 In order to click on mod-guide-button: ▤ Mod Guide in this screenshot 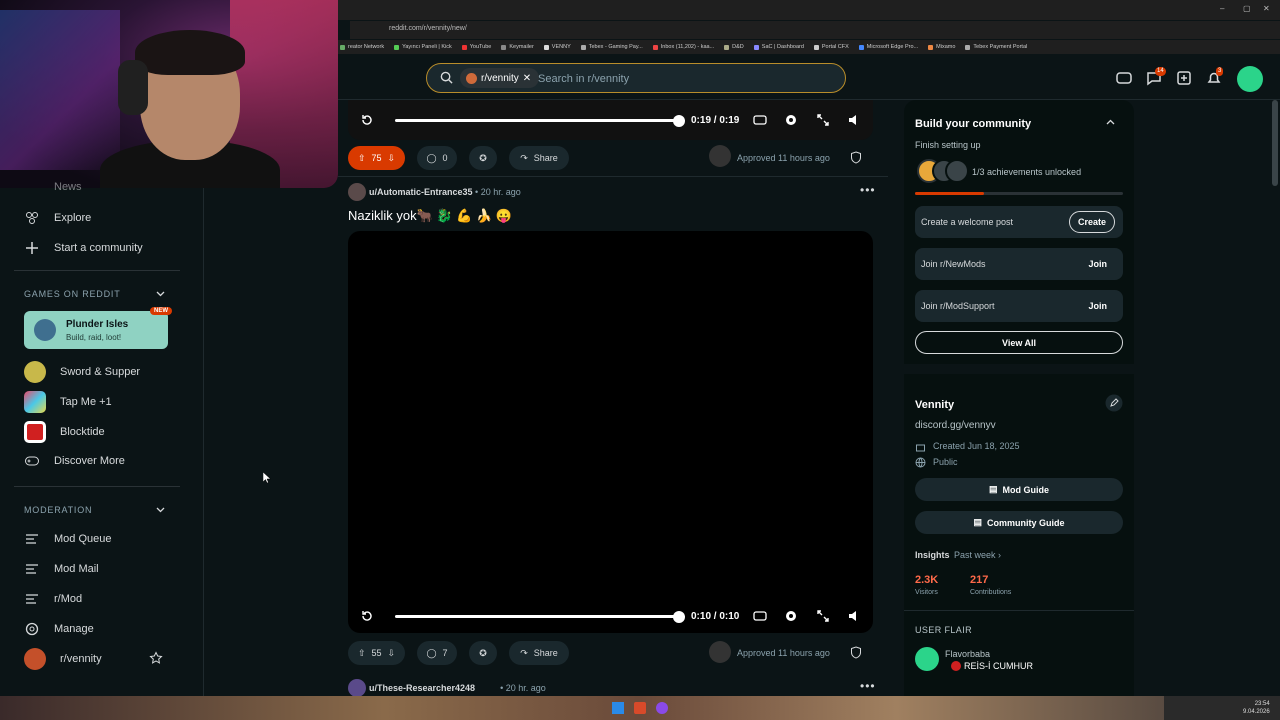, I will do `click(1019, 489)`.